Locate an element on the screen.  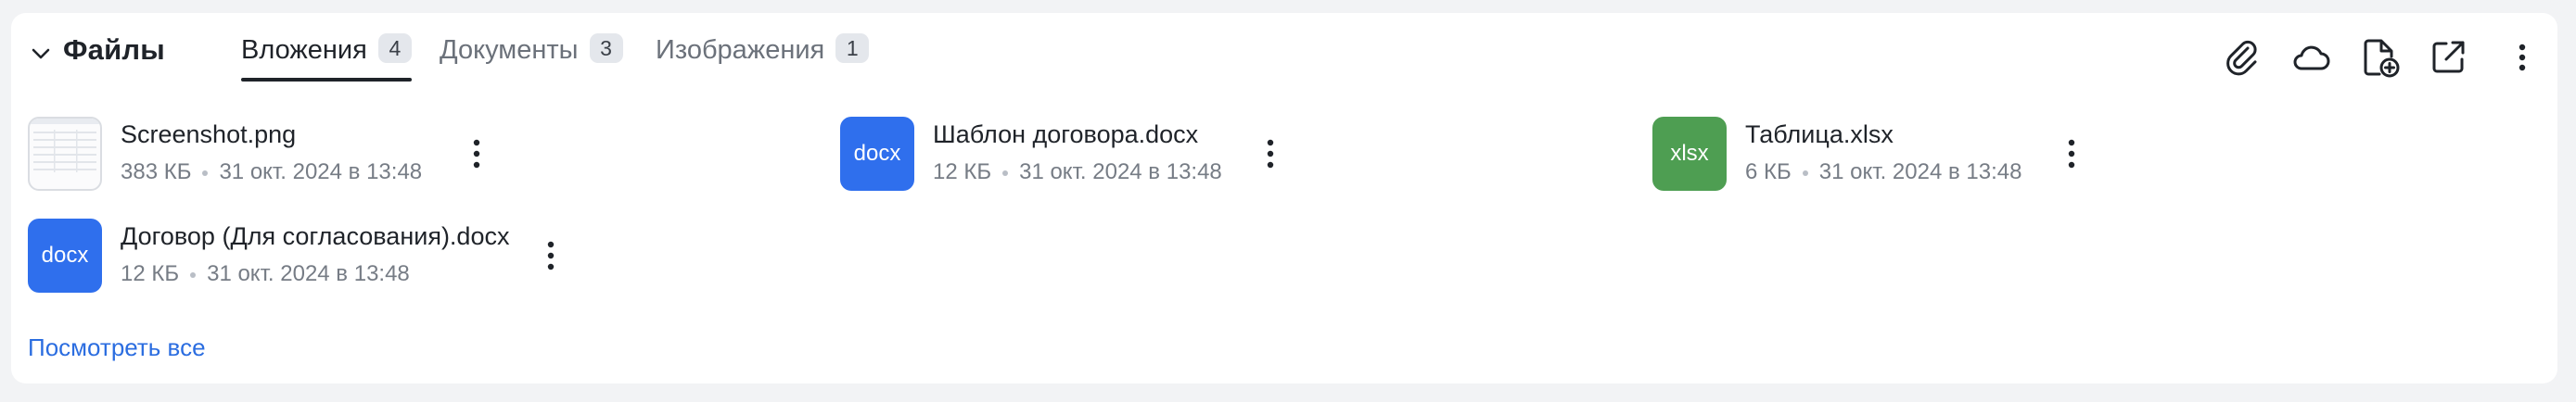
tab-count-badge: 1 is located at coordinates (853, 48).